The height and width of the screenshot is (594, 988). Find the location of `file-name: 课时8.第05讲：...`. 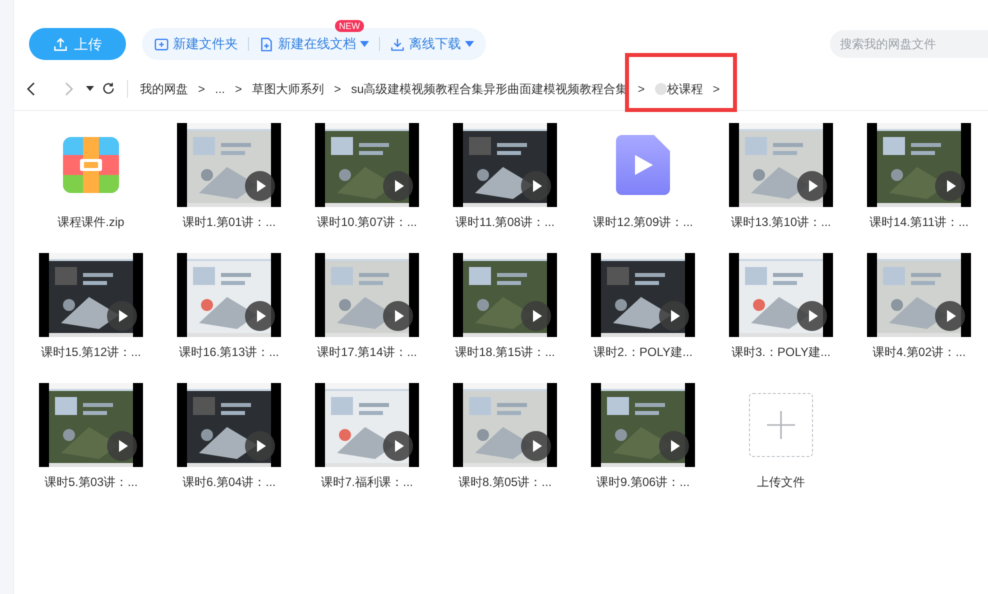

file-name: 课时8.第05讲：... is located at coordinates (505, 482).